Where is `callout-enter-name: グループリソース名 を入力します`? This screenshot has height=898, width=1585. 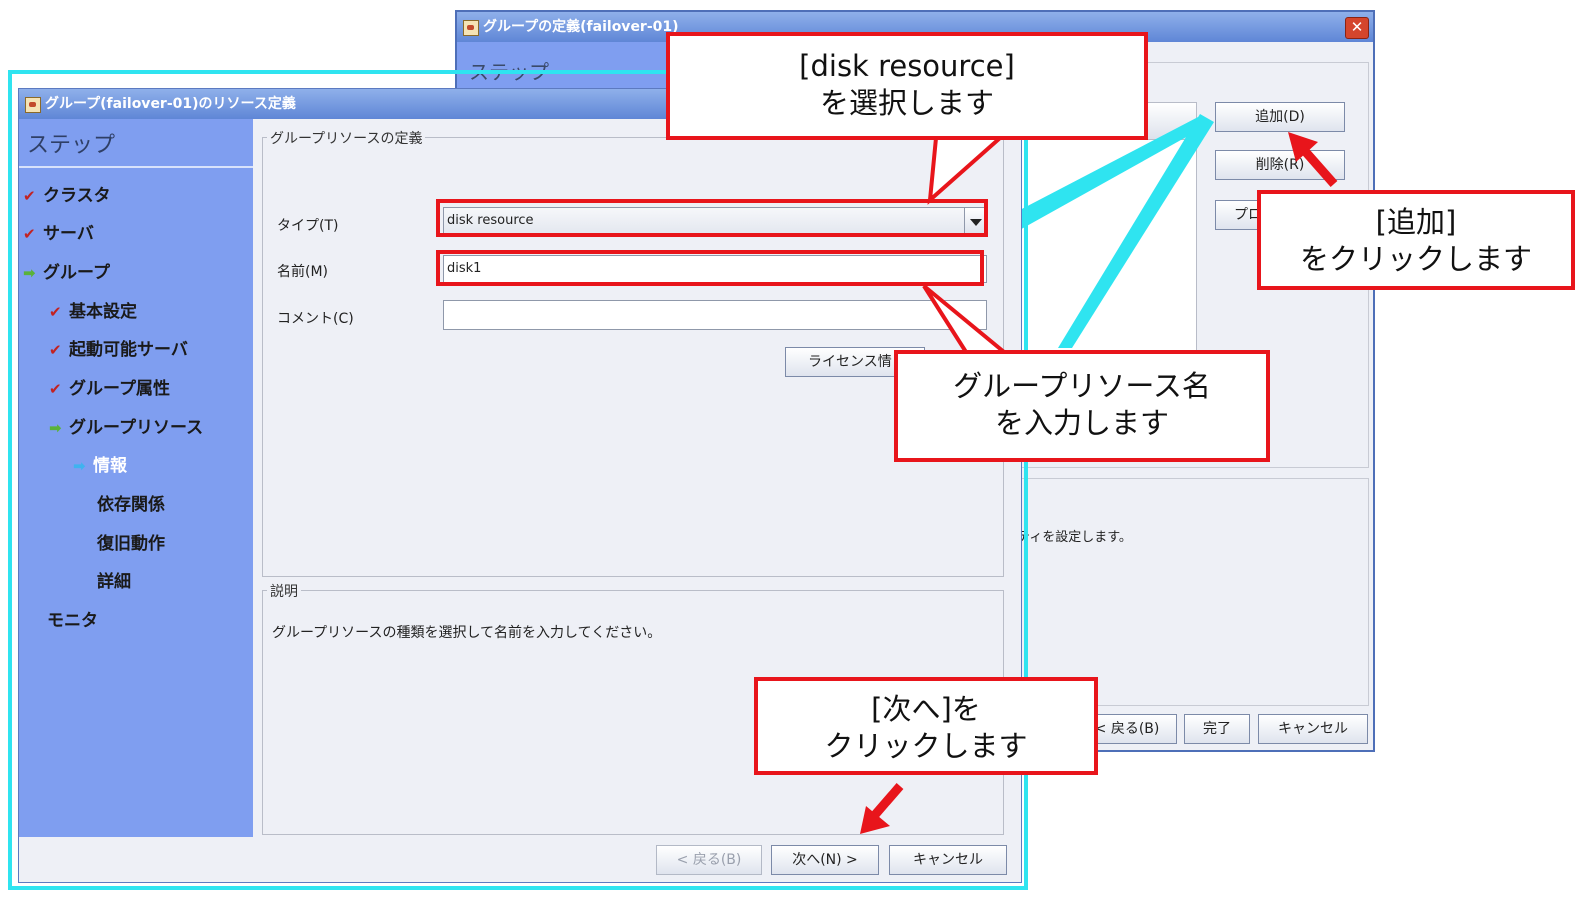
callout-enter-name: グループリソース名 を入力します is located at coordinates (1082, 406).